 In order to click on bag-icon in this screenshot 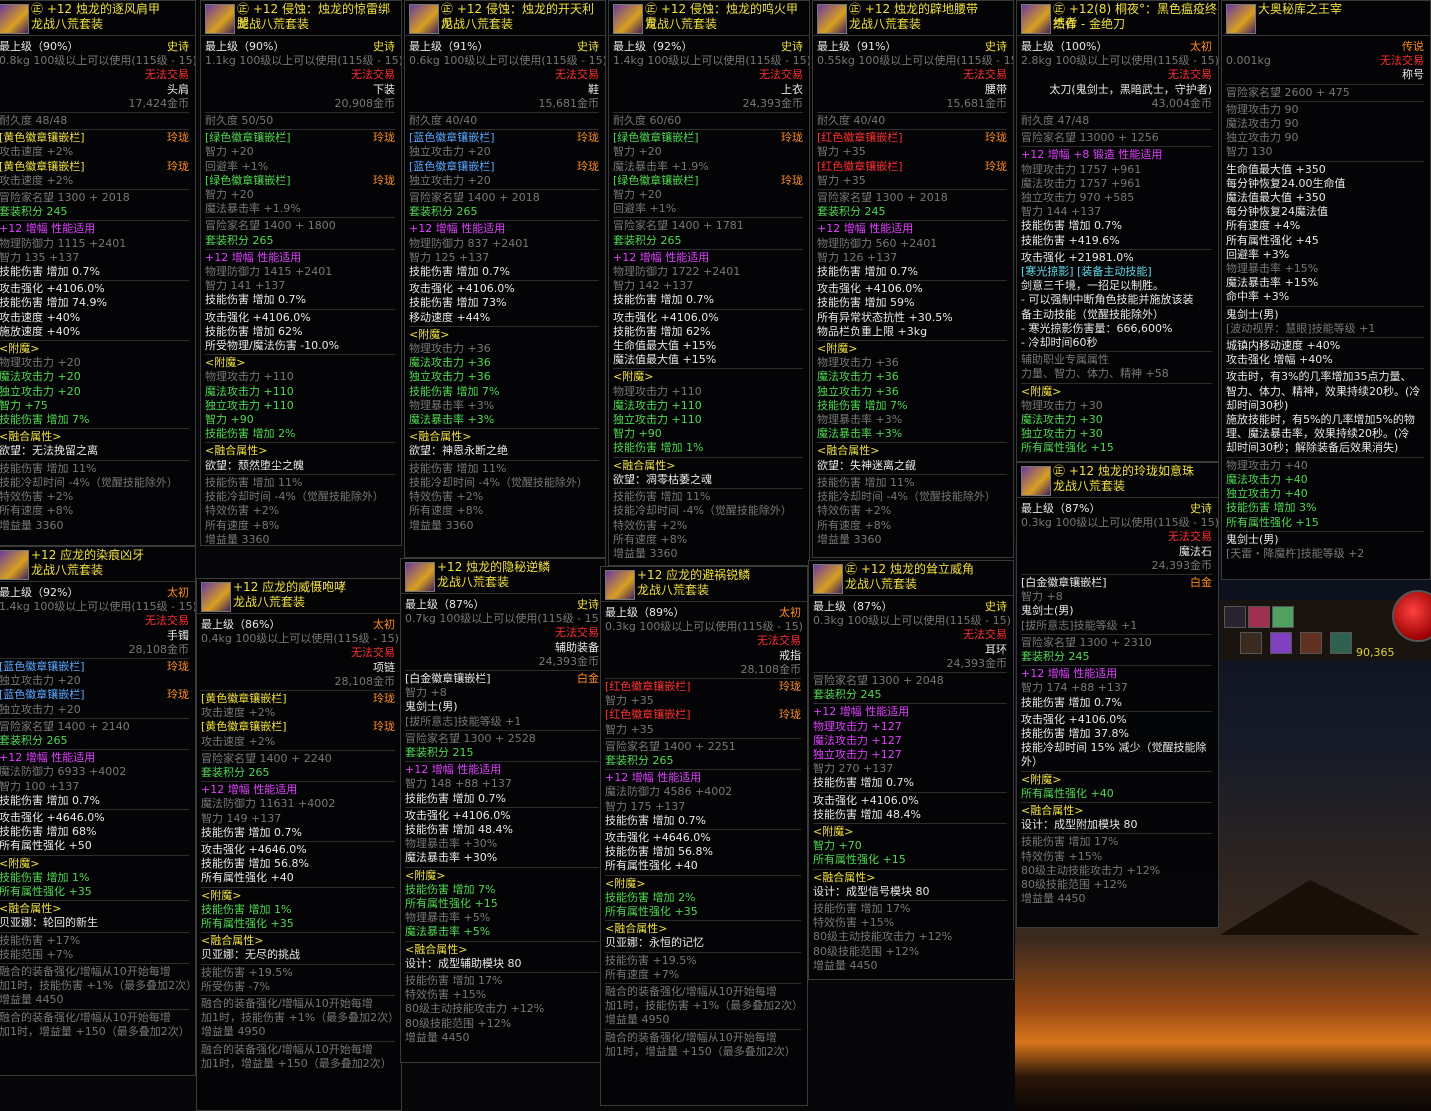, I will do `click(1251, 643)`.